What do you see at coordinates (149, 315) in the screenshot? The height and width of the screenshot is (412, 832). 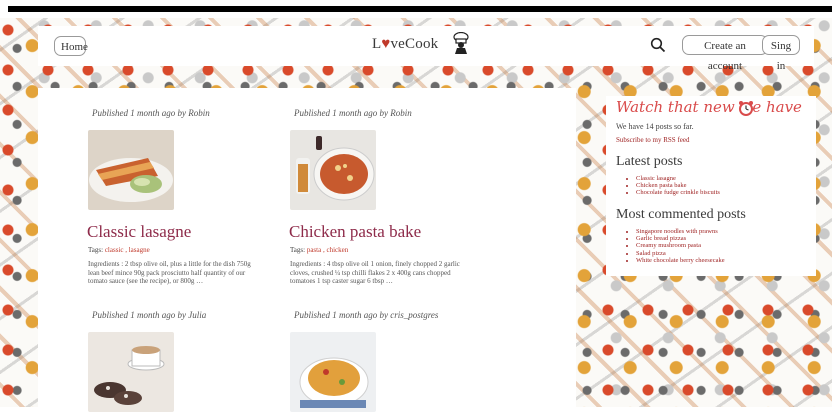 I see `post-meta: Published 1 month ago by Julia` at bounding box center [149, 315].